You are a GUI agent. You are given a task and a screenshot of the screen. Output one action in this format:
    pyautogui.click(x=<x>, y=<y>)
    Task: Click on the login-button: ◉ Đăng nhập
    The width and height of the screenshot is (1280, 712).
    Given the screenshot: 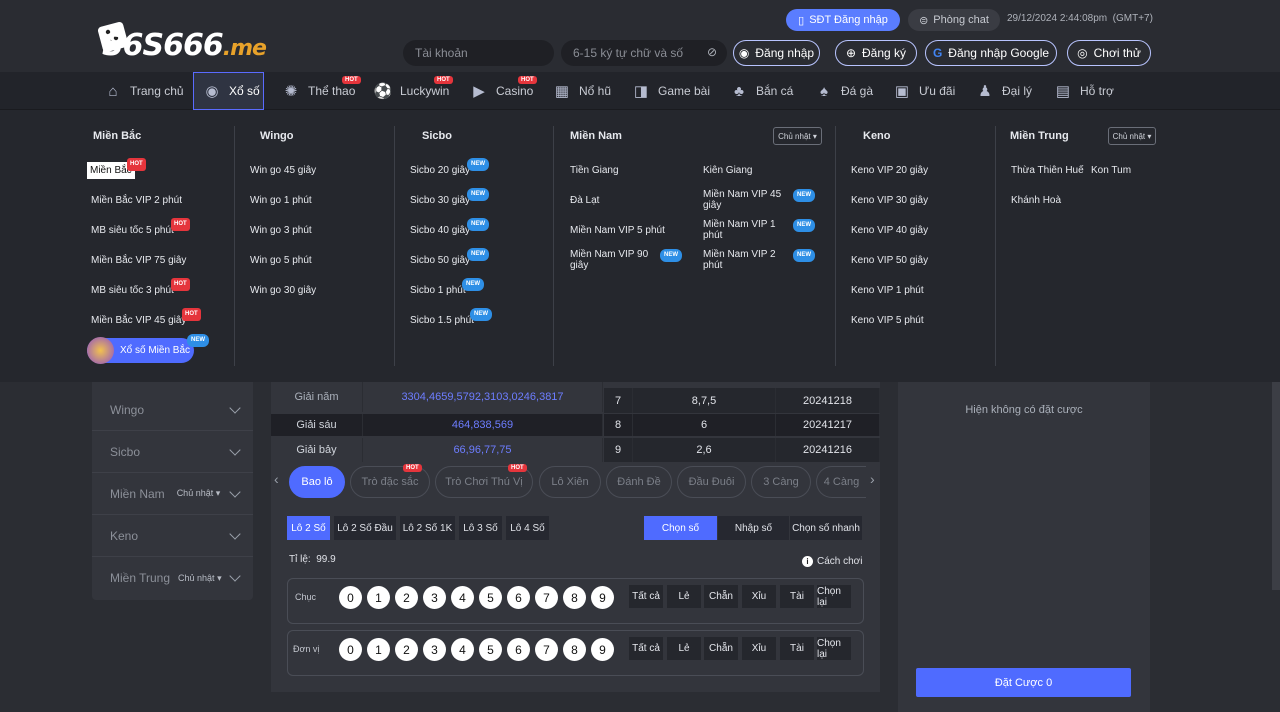 What is the action you would take?
    pyautogui.click(x=776, y=53)
    